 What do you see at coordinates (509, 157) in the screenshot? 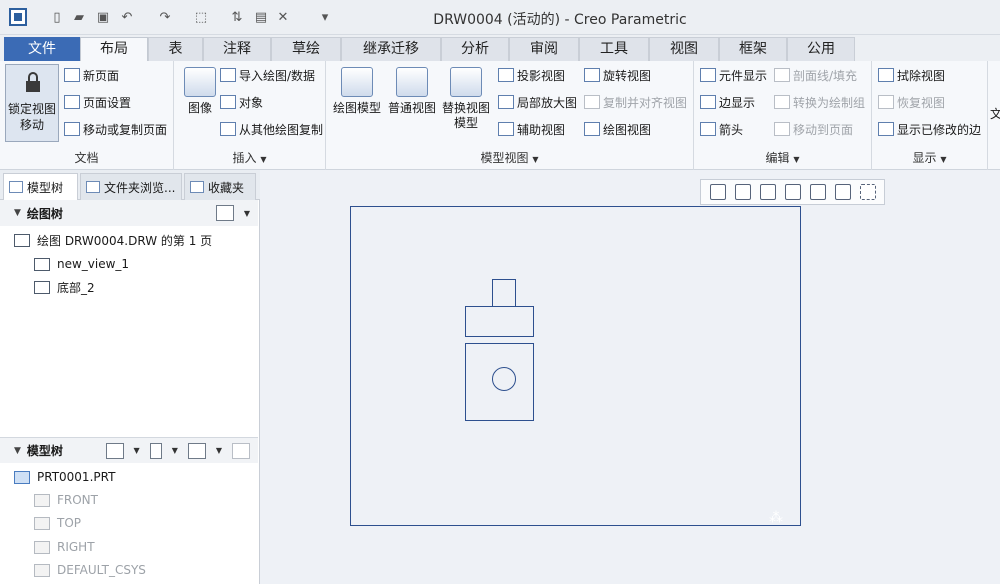
I see `group-label-model-views: 模型视图 ▼` at bounding box center [509, 157].